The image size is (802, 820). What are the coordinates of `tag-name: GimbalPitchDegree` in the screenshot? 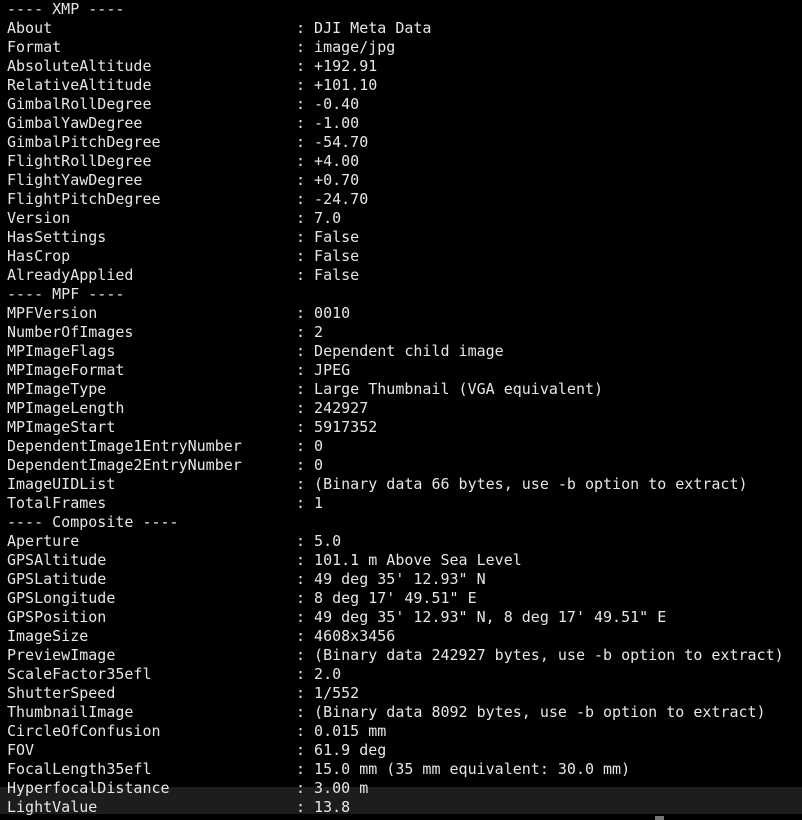 It's located at (84, 142).